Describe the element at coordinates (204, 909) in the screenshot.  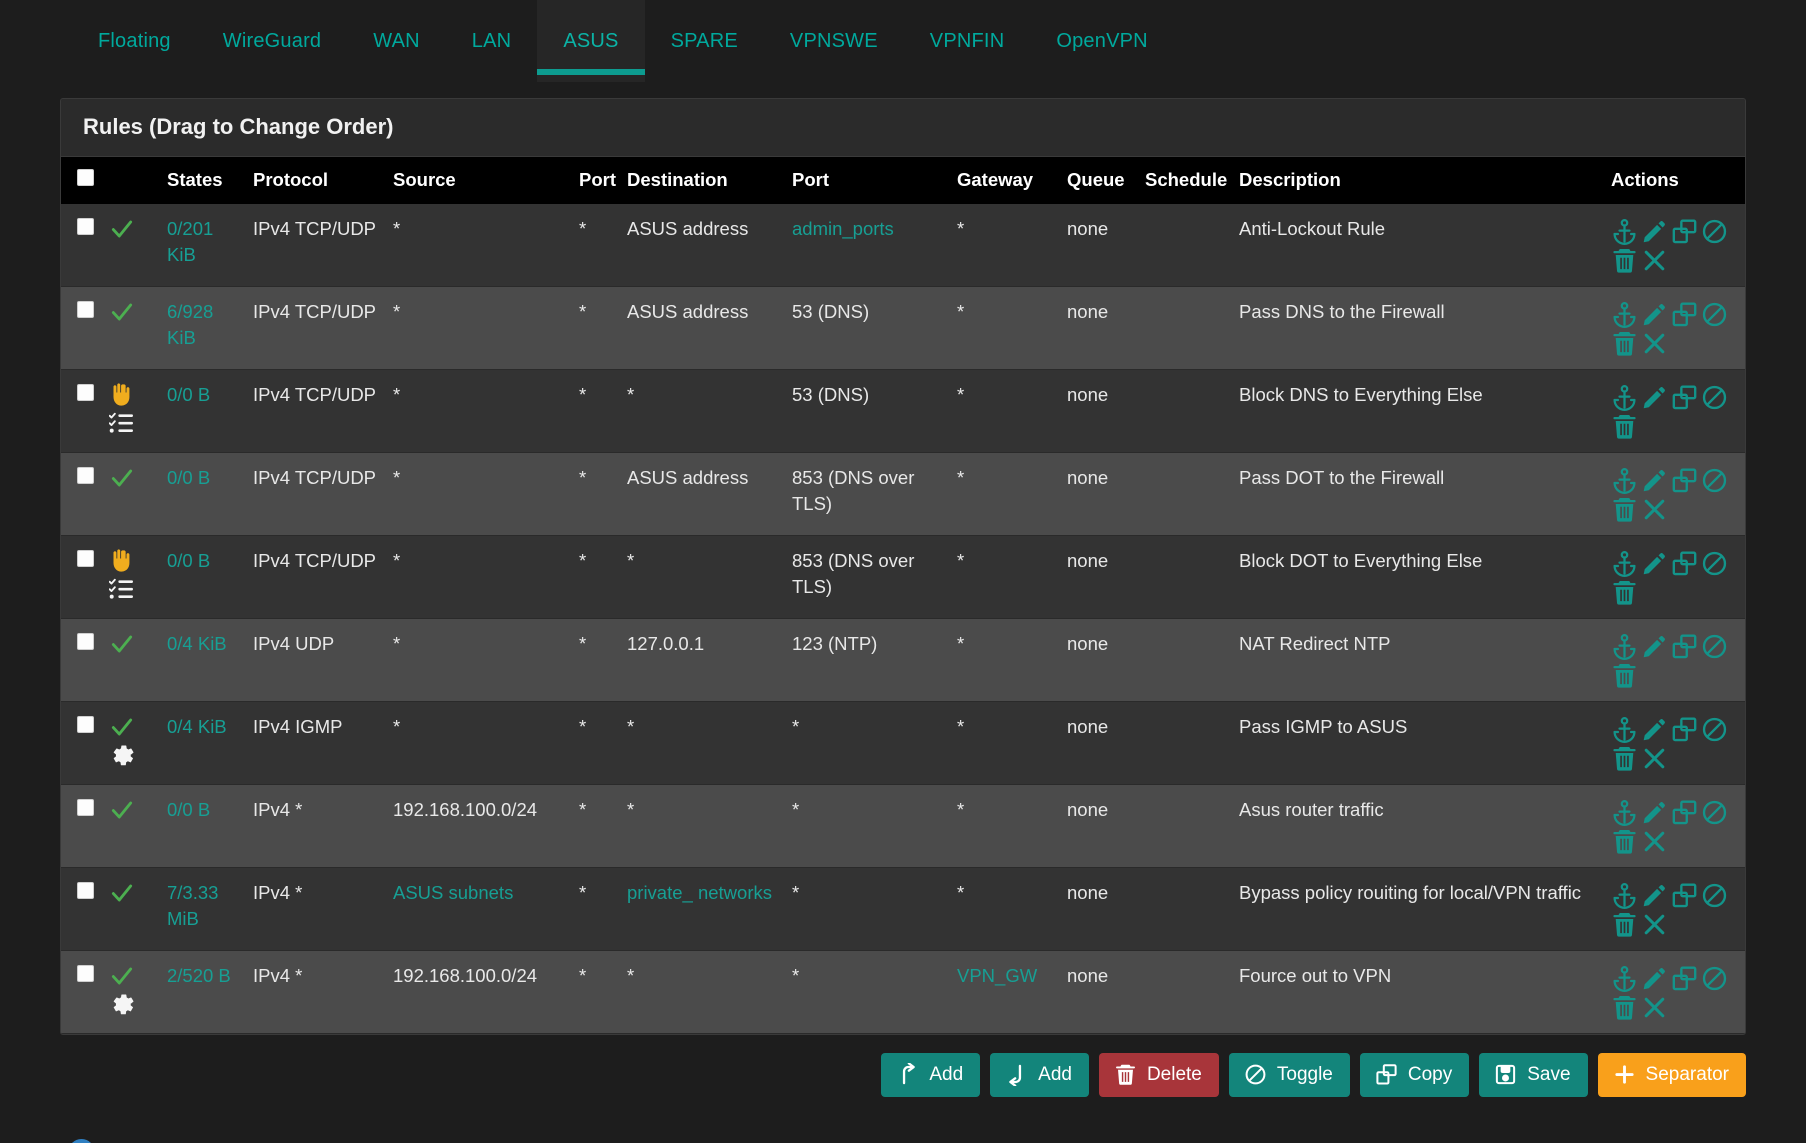
I see `rule-states: 7/3.33 MiB` at that location.